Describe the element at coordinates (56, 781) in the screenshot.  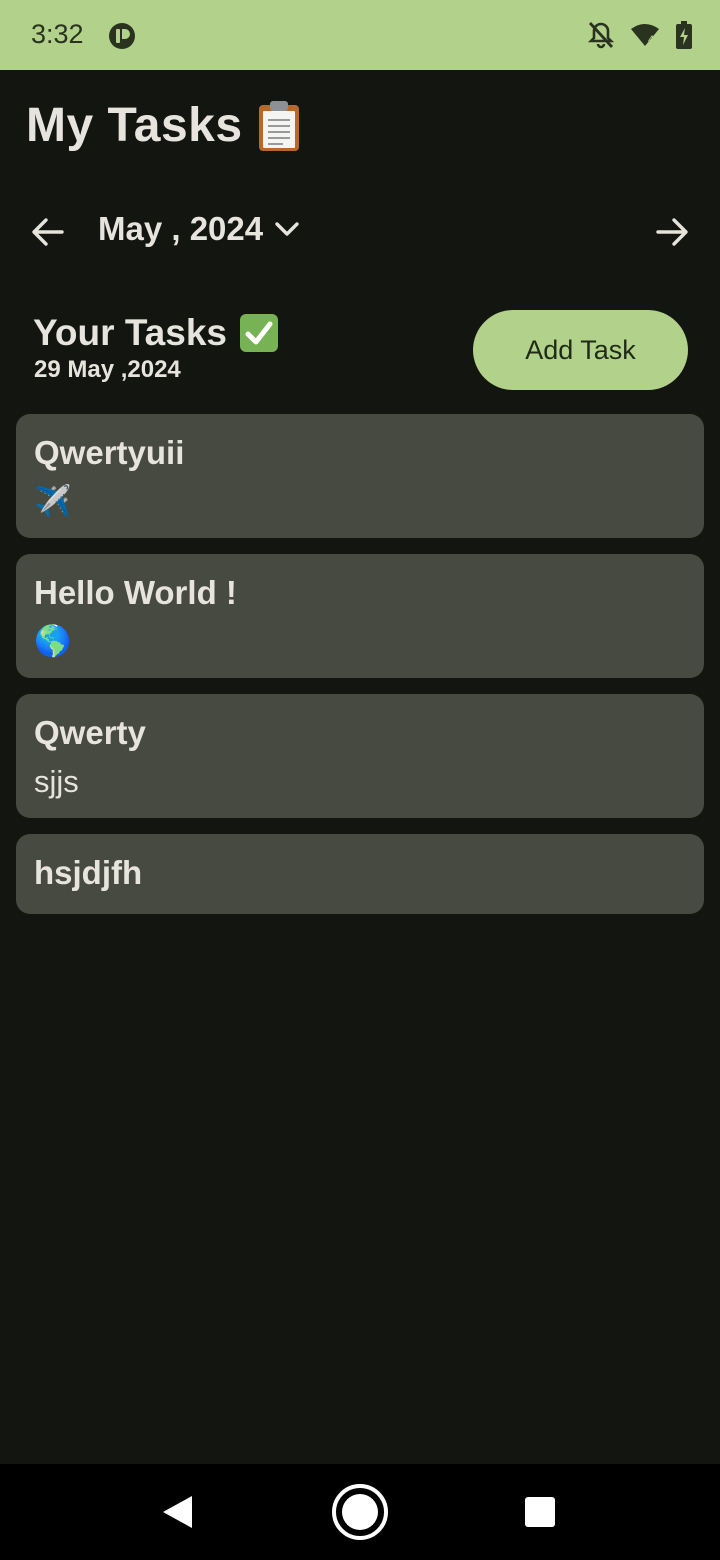
I see `task-description: sjjs` at that location.